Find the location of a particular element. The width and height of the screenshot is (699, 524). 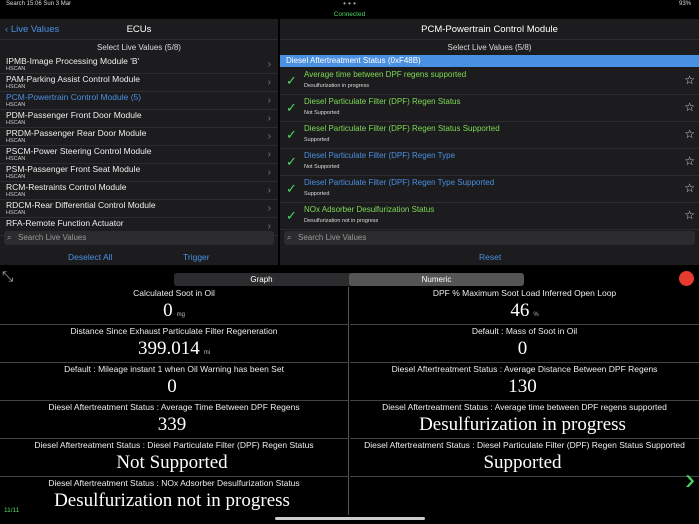

ecu-item: PRDM-Passenger Rear Door Module HSCAN › is located at coordinates (139, 137).